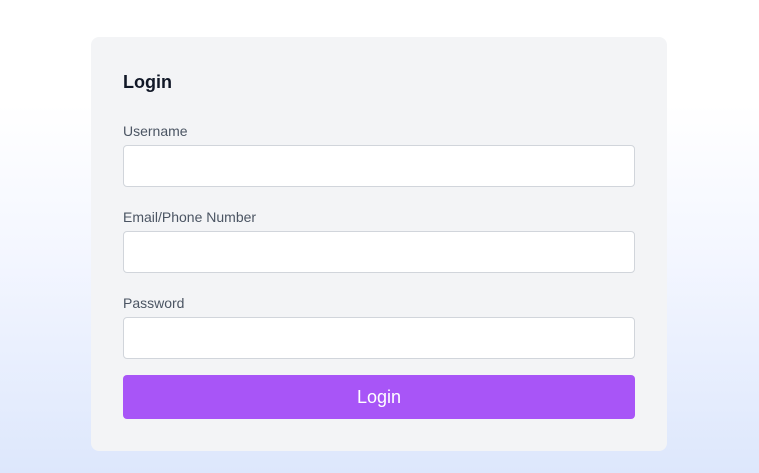  I want to click on password-label: Password, so click(154, 303).